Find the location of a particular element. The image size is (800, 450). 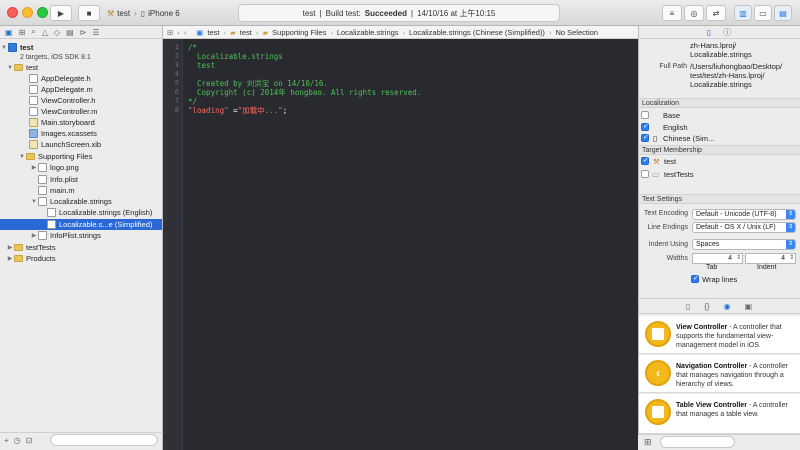

clock-icon: ◷ is located at coordinates (17, 440).